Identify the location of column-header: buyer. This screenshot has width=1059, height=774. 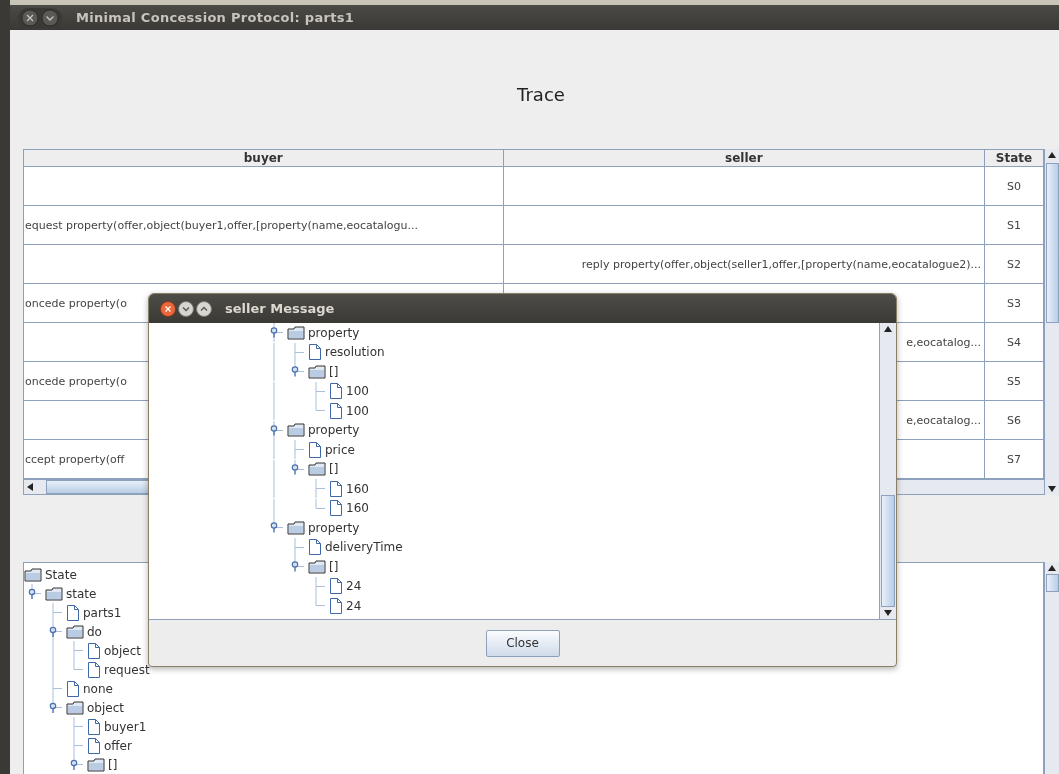
(264, 158).